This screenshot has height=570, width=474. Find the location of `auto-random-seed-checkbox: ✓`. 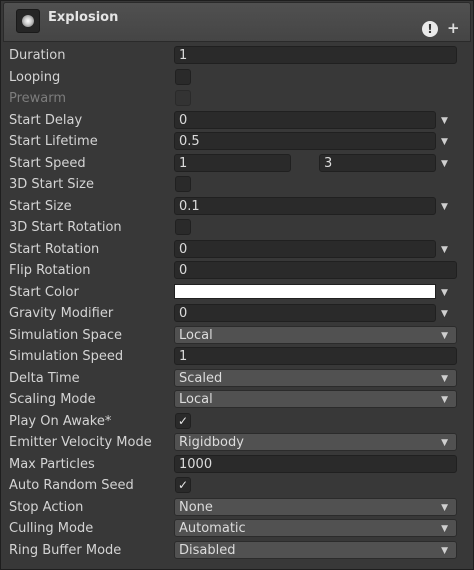

auto-random-seed-checkbox: ✓ is located at coordinates (183, 485).